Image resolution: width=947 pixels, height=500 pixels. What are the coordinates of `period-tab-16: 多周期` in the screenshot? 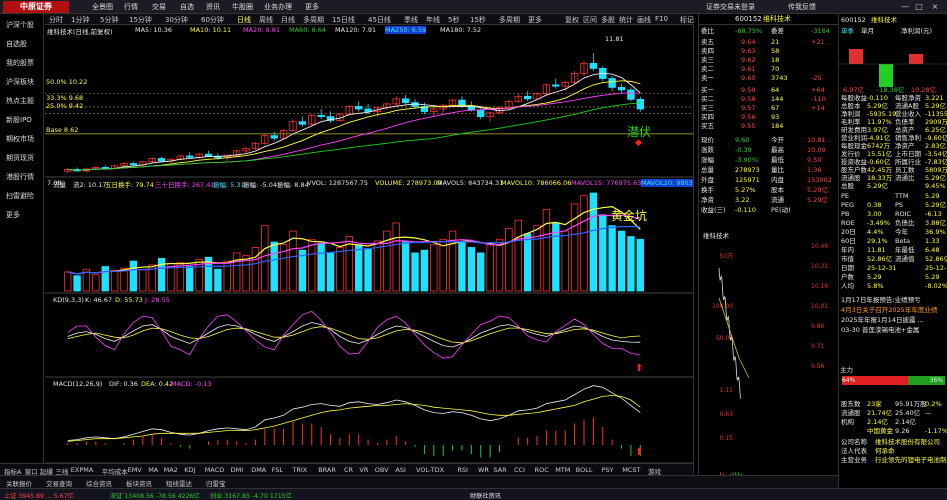 It's located at (509, 20).